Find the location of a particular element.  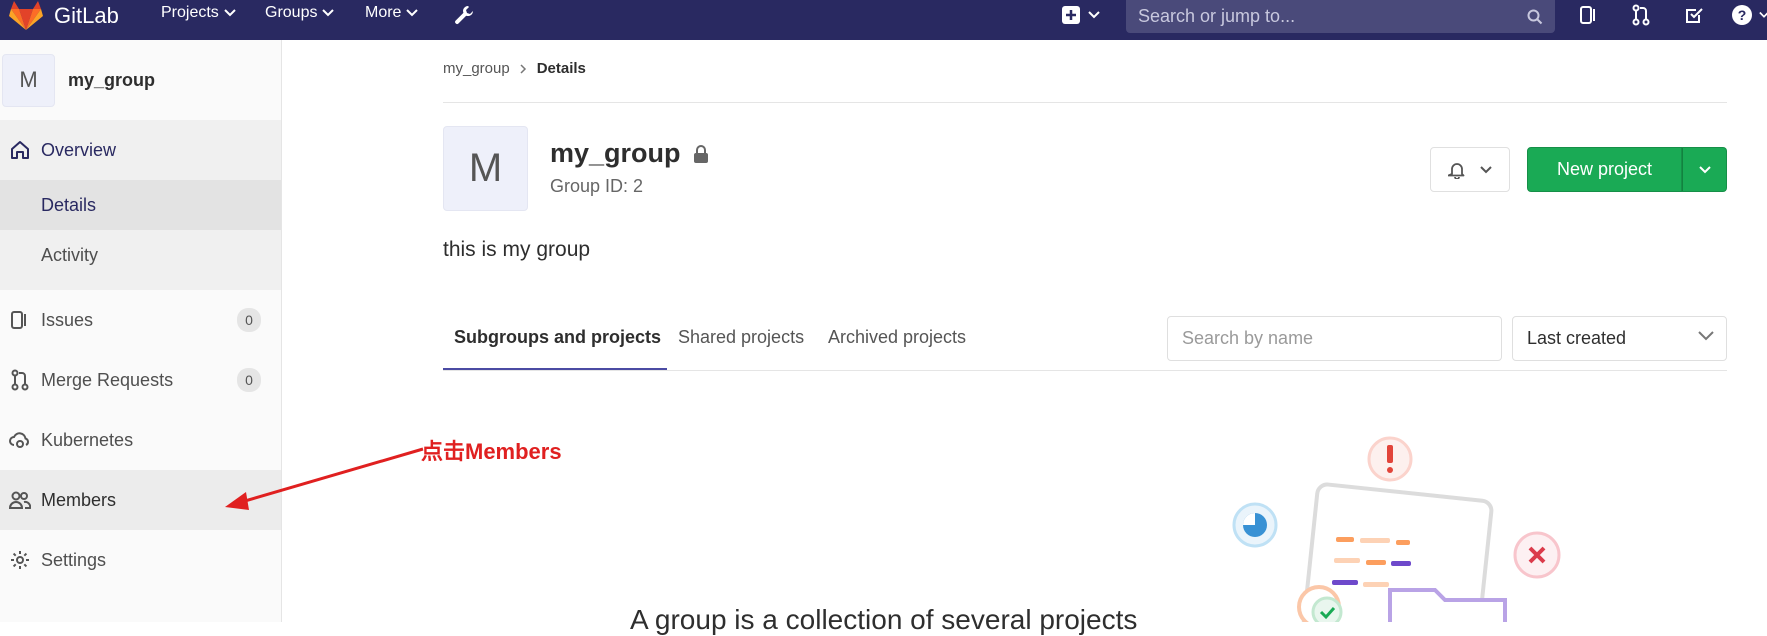

sidebar-item-label: Activity is located at coordinates (70, 254).